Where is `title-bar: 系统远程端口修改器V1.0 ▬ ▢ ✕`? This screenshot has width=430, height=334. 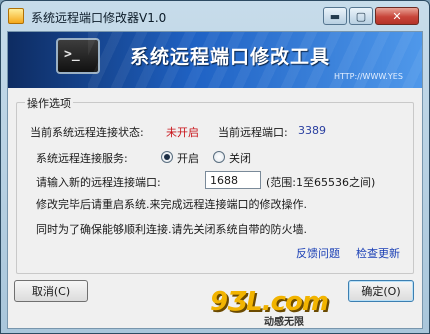 title-bar: 系统远程端口修改器V1.0 ▬ ▢ ✕ is located at coordinates (215, 16).